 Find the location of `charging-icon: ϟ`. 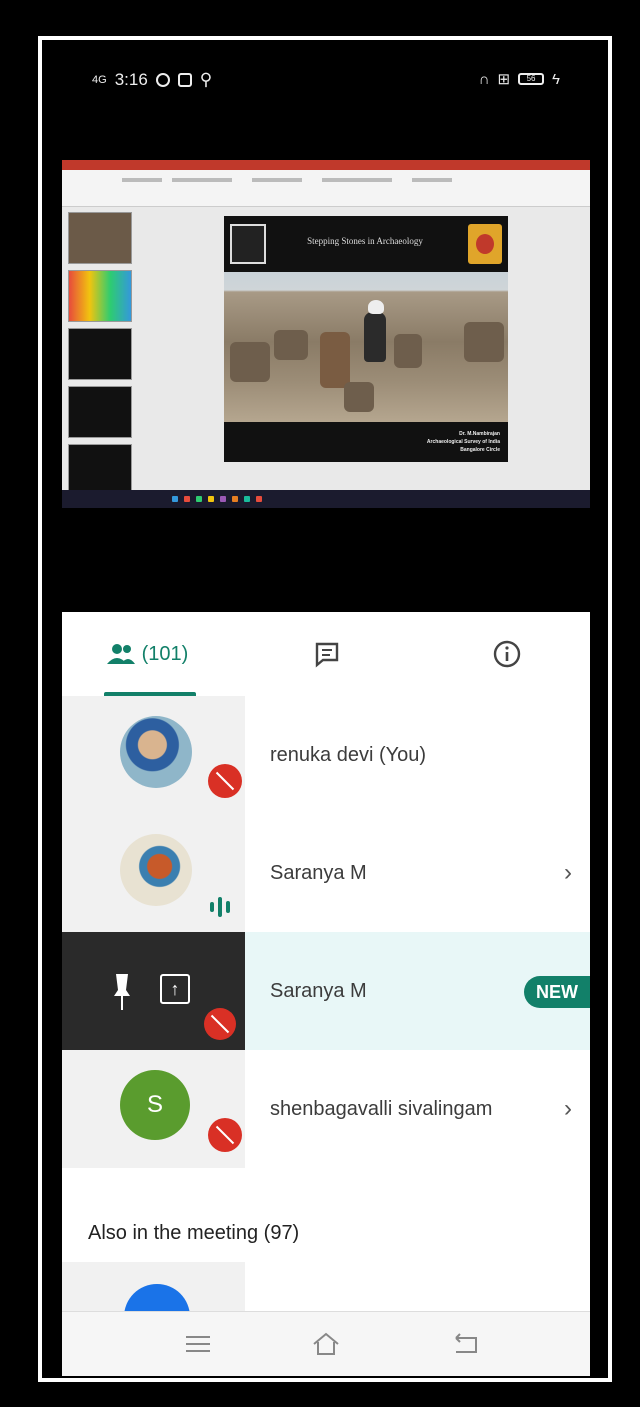

charging-icon: ϟ is located at coordinates (556, 79).